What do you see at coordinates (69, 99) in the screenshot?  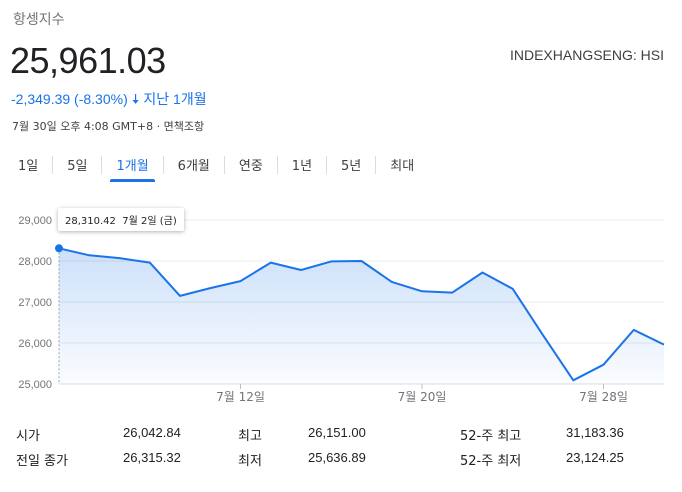 I see `price-change: -2,349.39 (-8.30%)` at bounding box center [69, 99].